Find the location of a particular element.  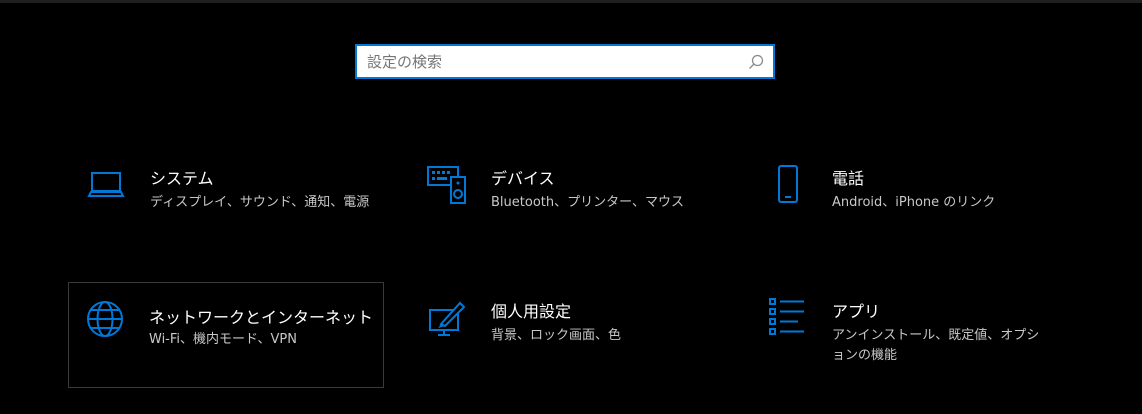

globe-icon is located at coordinates (105, 319).